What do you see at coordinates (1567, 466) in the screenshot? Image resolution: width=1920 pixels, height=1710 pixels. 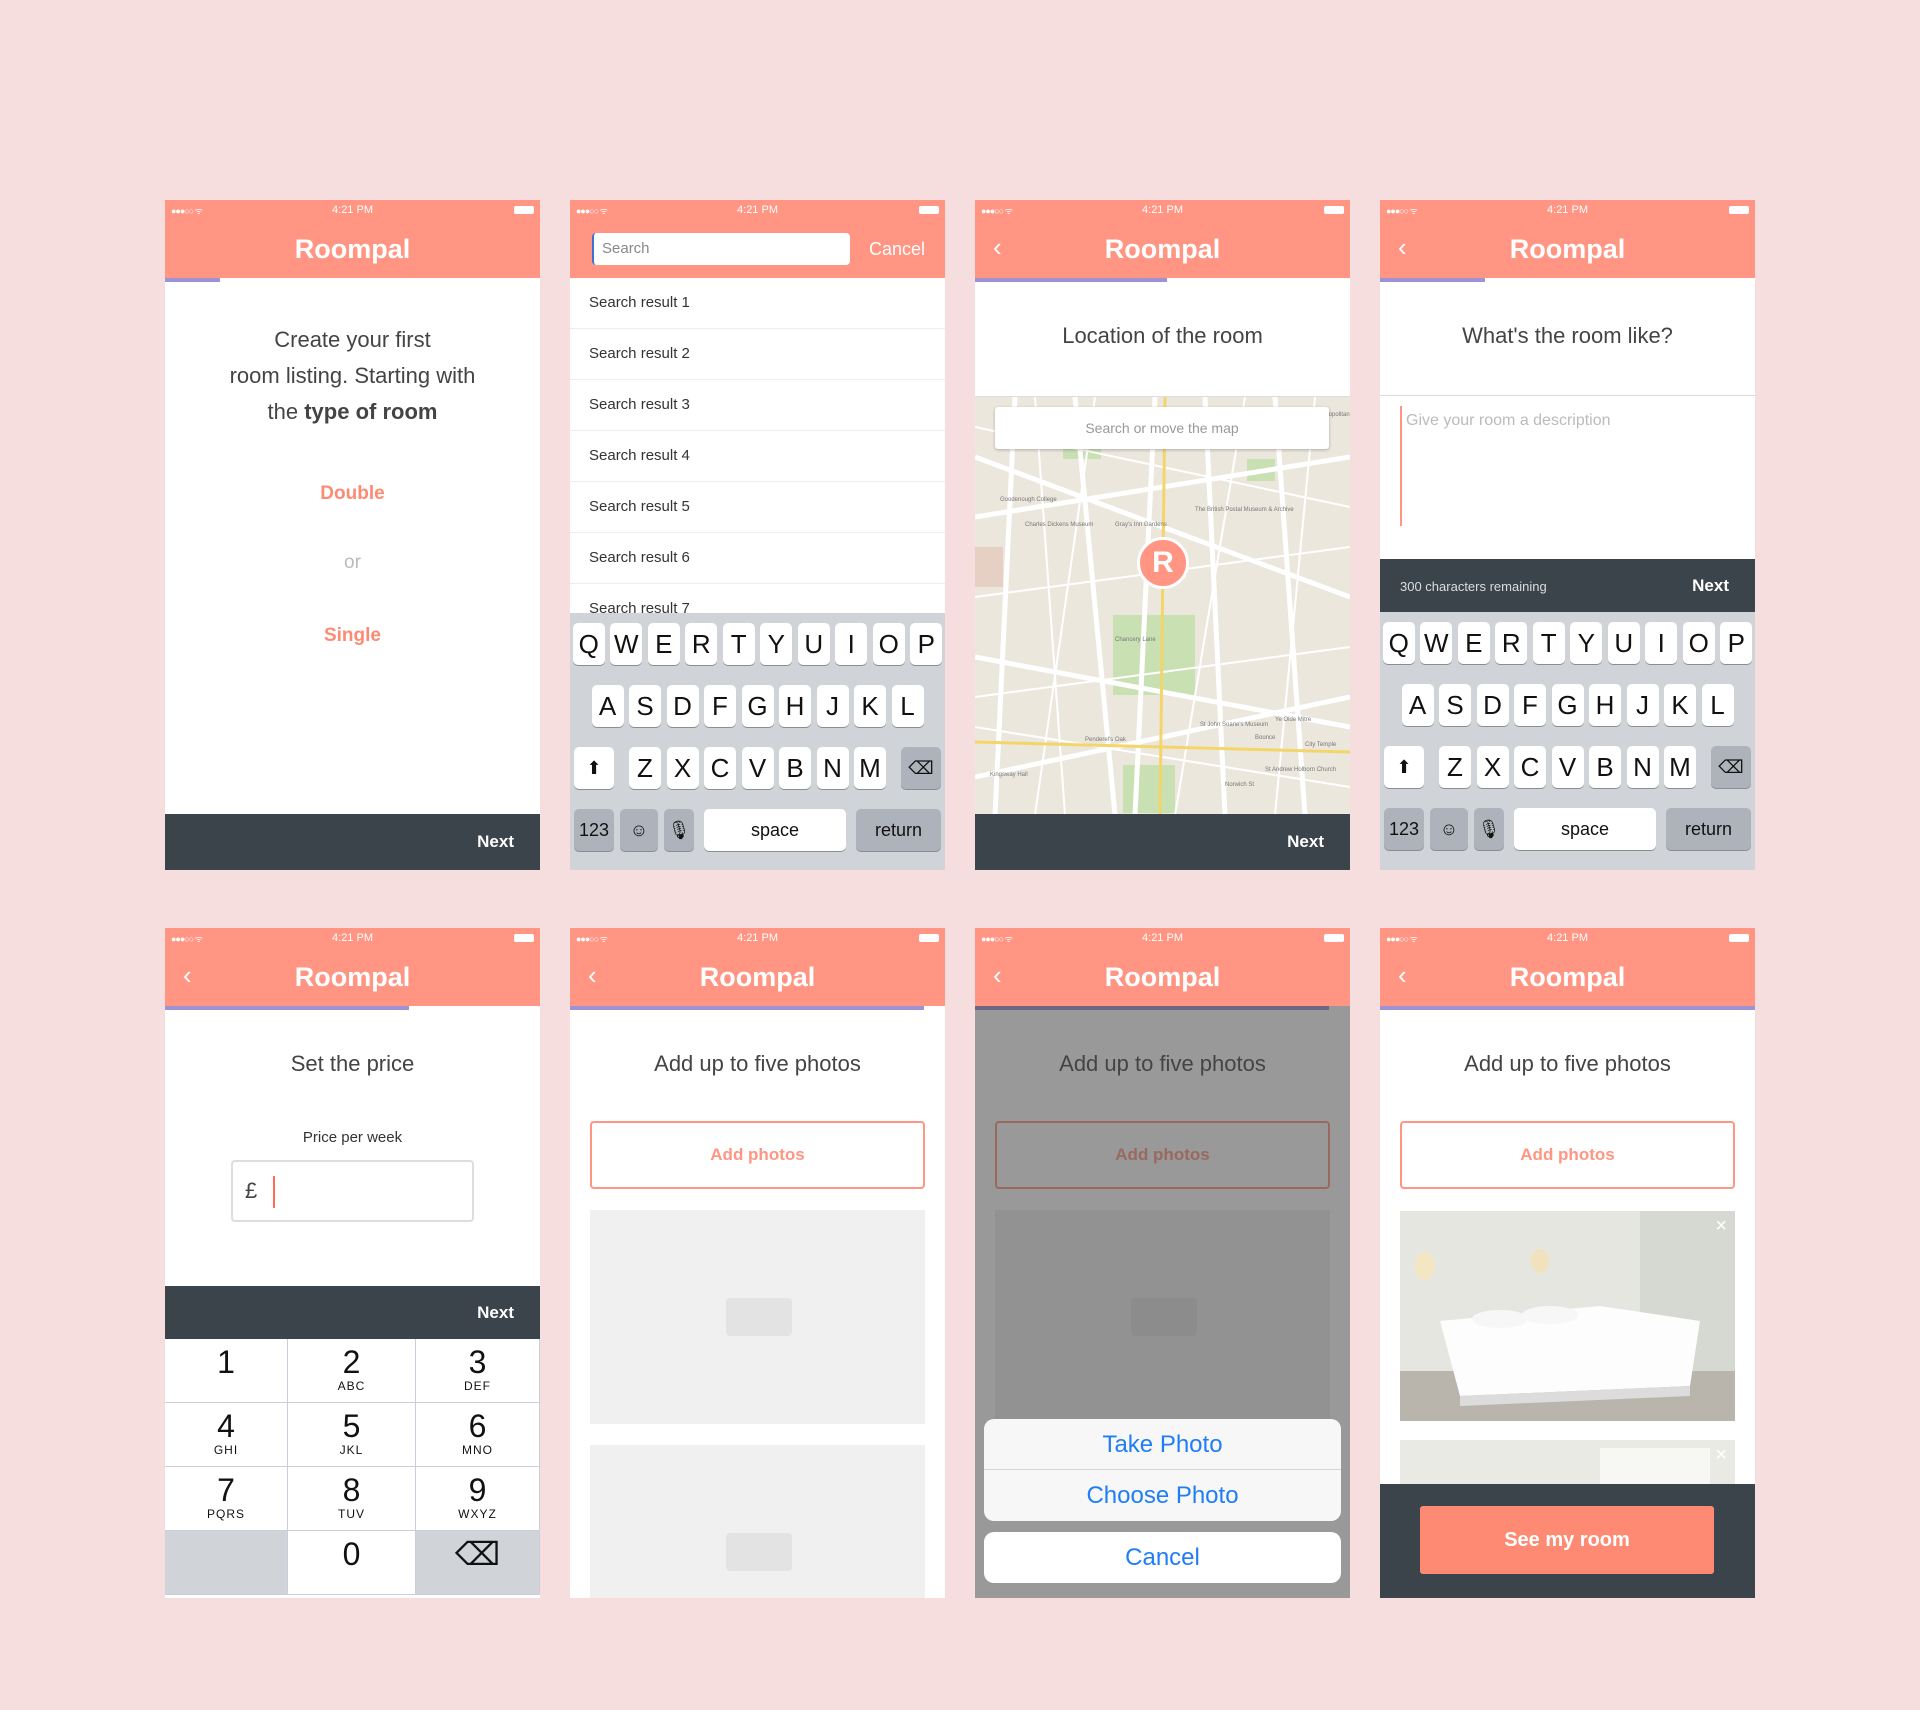 I see `description-textarea: Give your room a description` at bounding box center [1567, 466].